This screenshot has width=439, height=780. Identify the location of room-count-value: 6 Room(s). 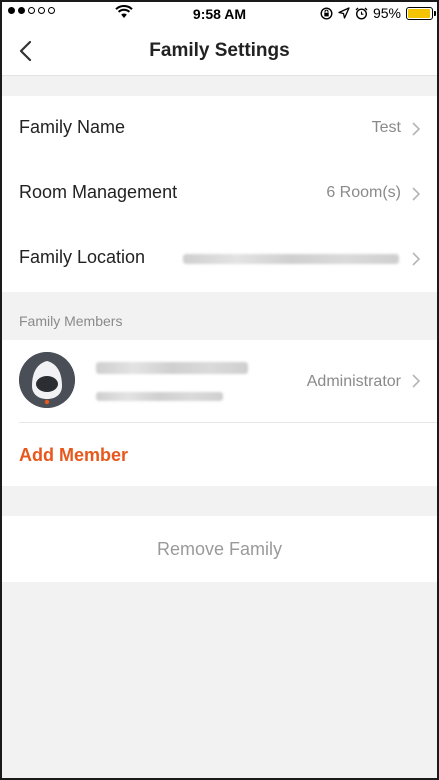
(363, 192).